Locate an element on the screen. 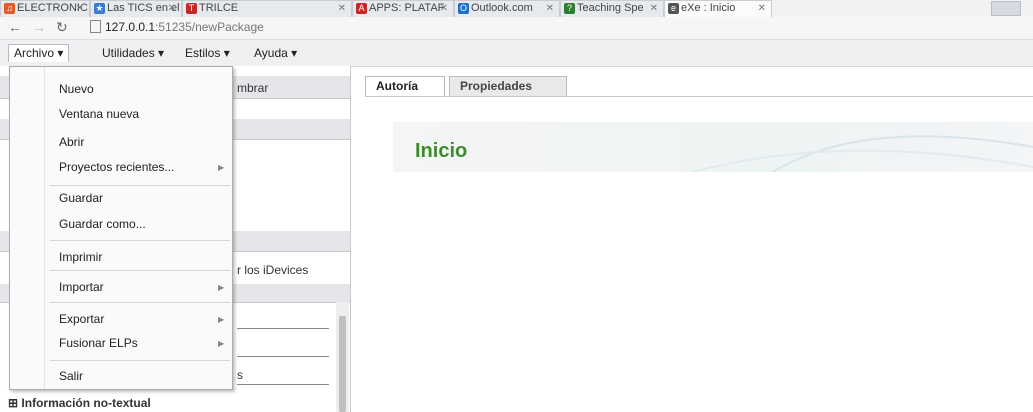  tab-title: eXe : Inicio is located at coordinates (708, 8).